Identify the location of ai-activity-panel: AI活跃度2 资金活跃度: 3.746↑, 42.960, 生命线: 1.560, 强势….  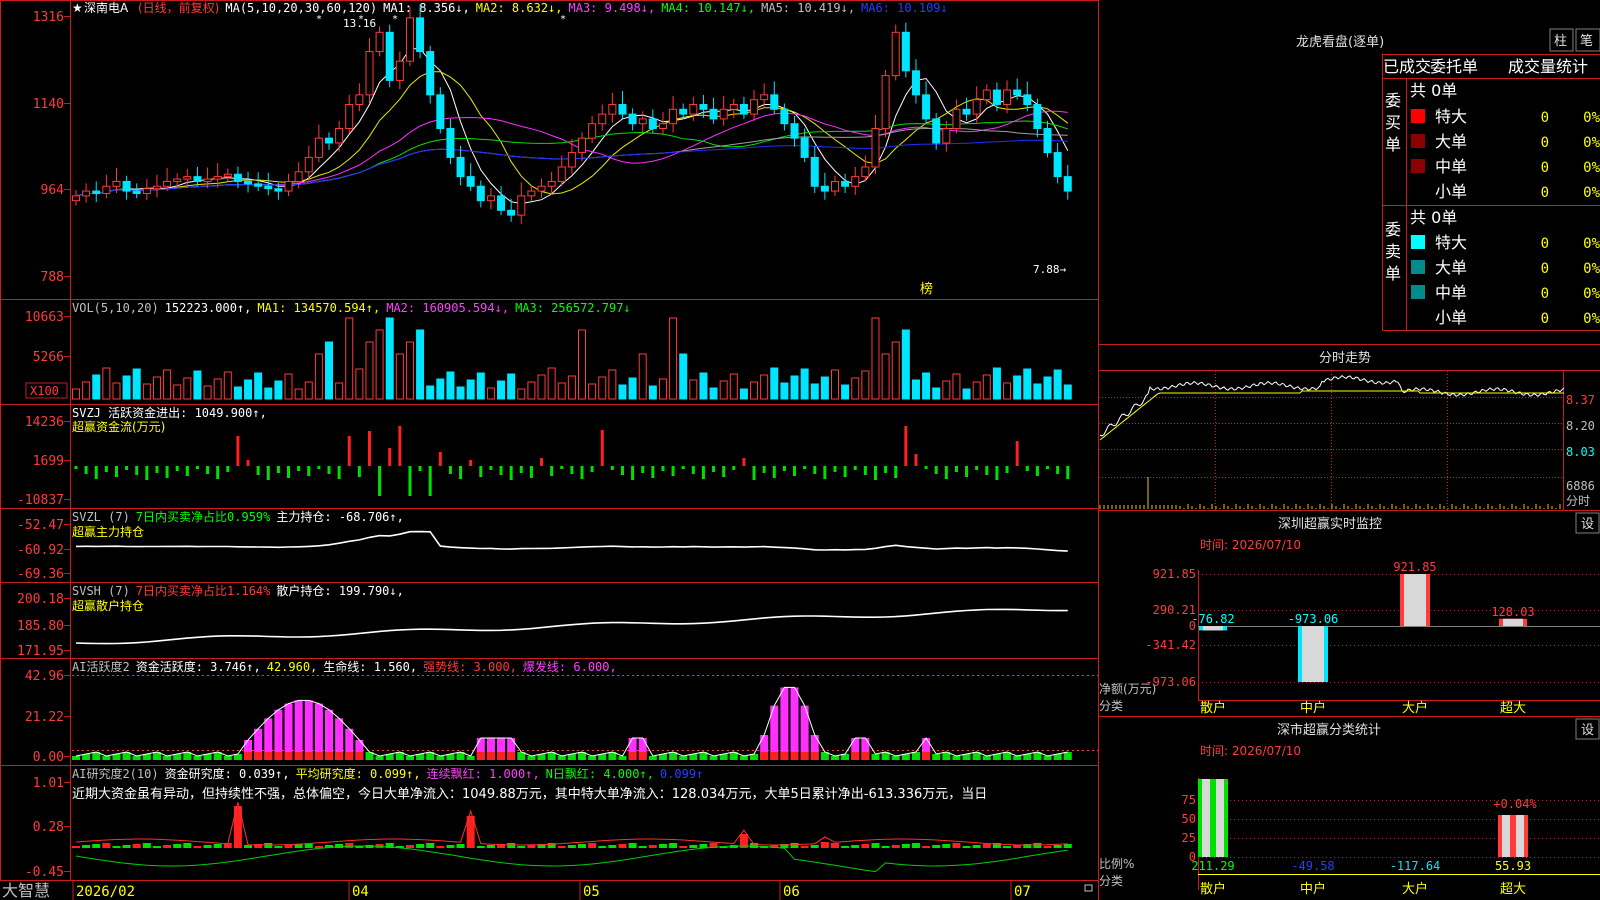
(561, 712).